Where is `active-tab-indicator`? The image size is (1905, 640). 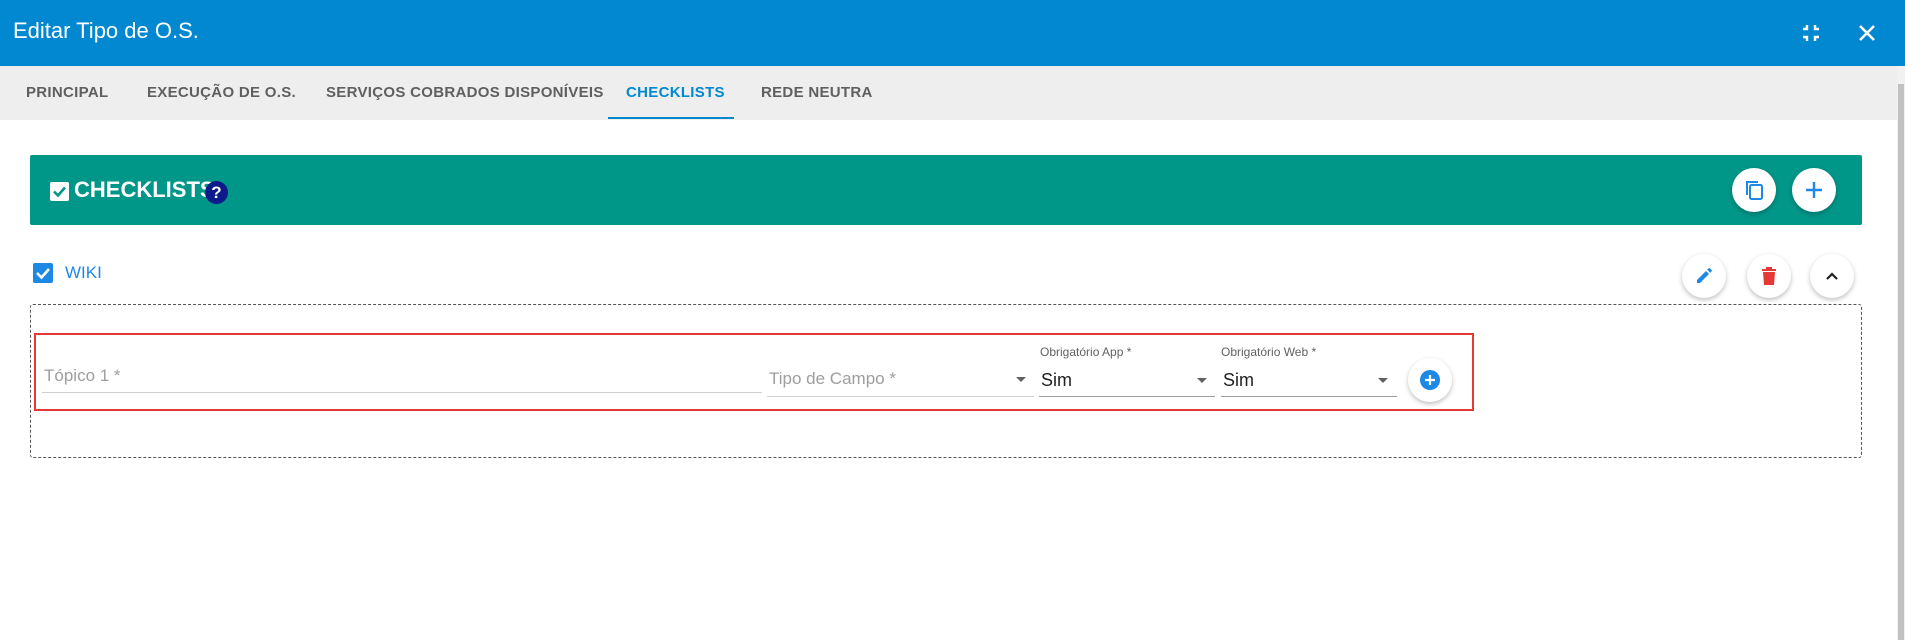 active-tab-indicator is located at coordinates (671, 118).